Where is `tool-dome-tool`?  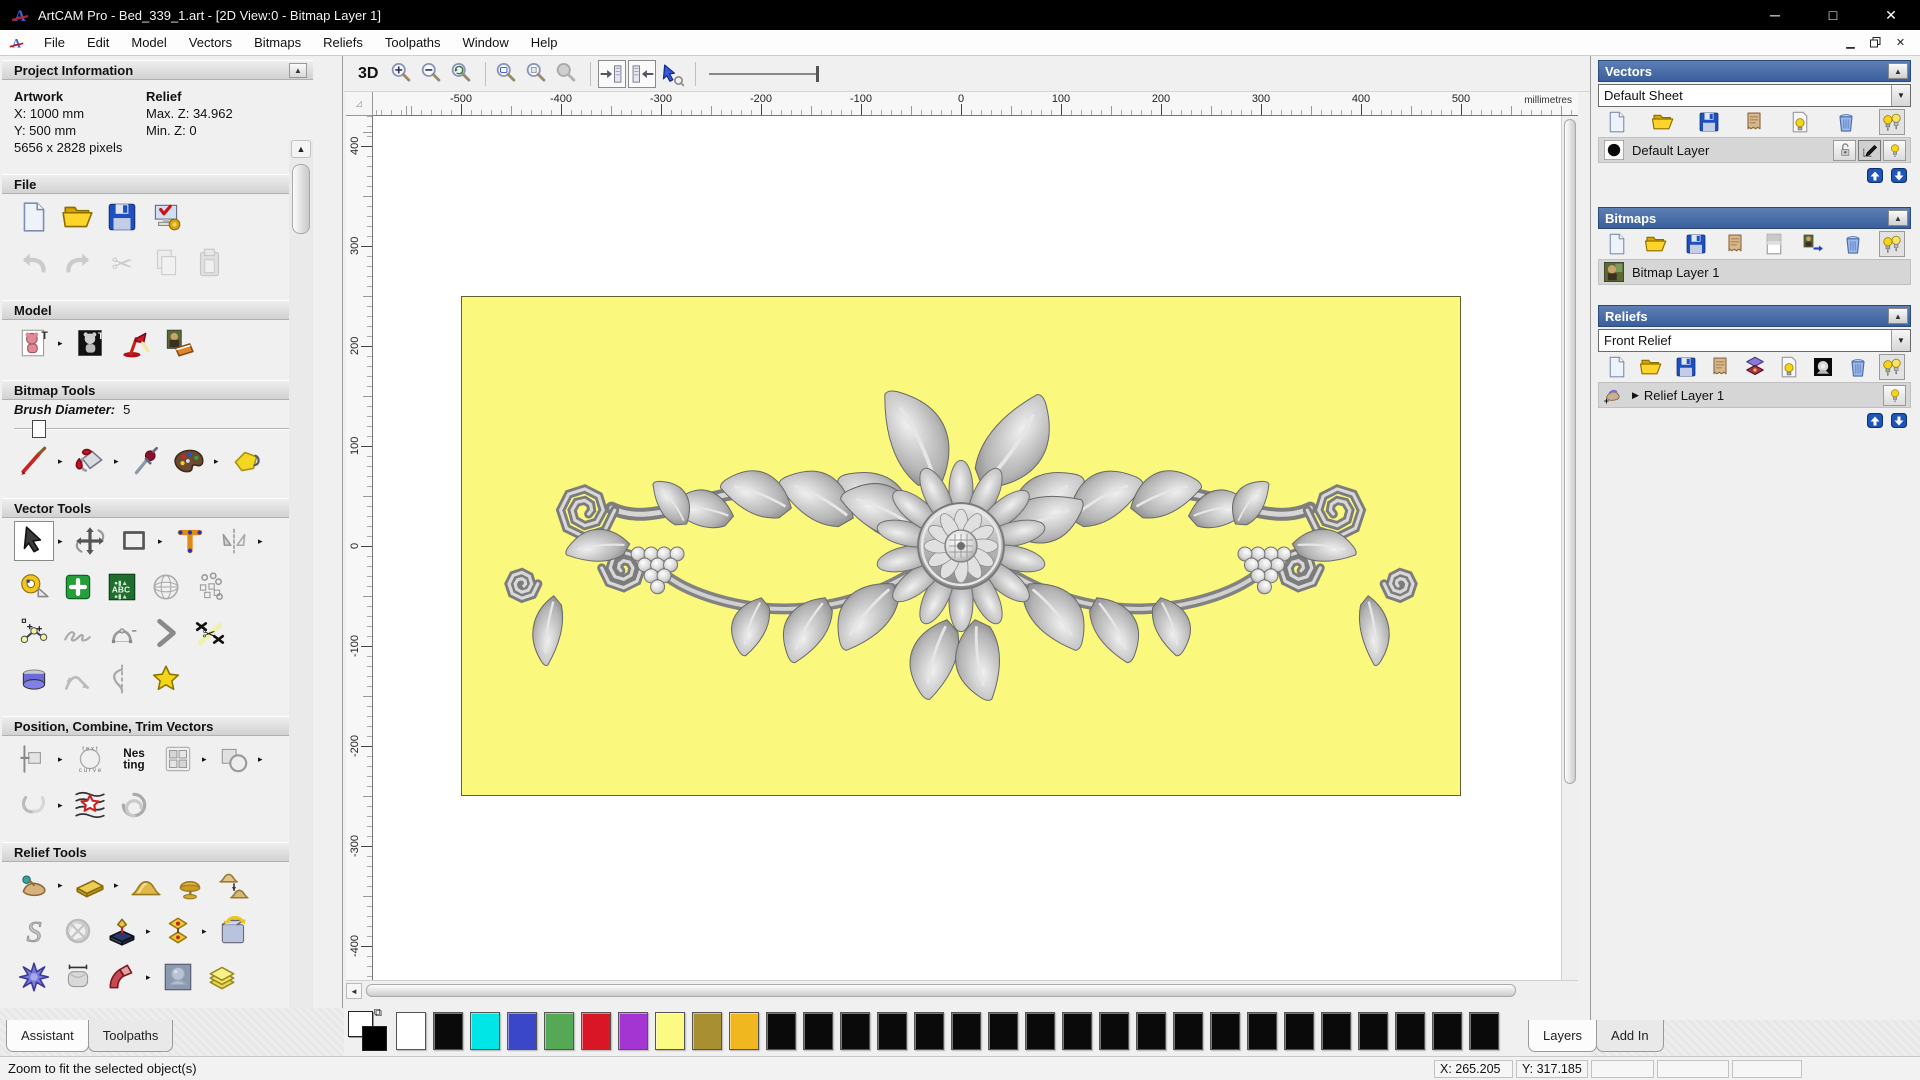 tool-dome-tool is located at coordinates (34, 679).